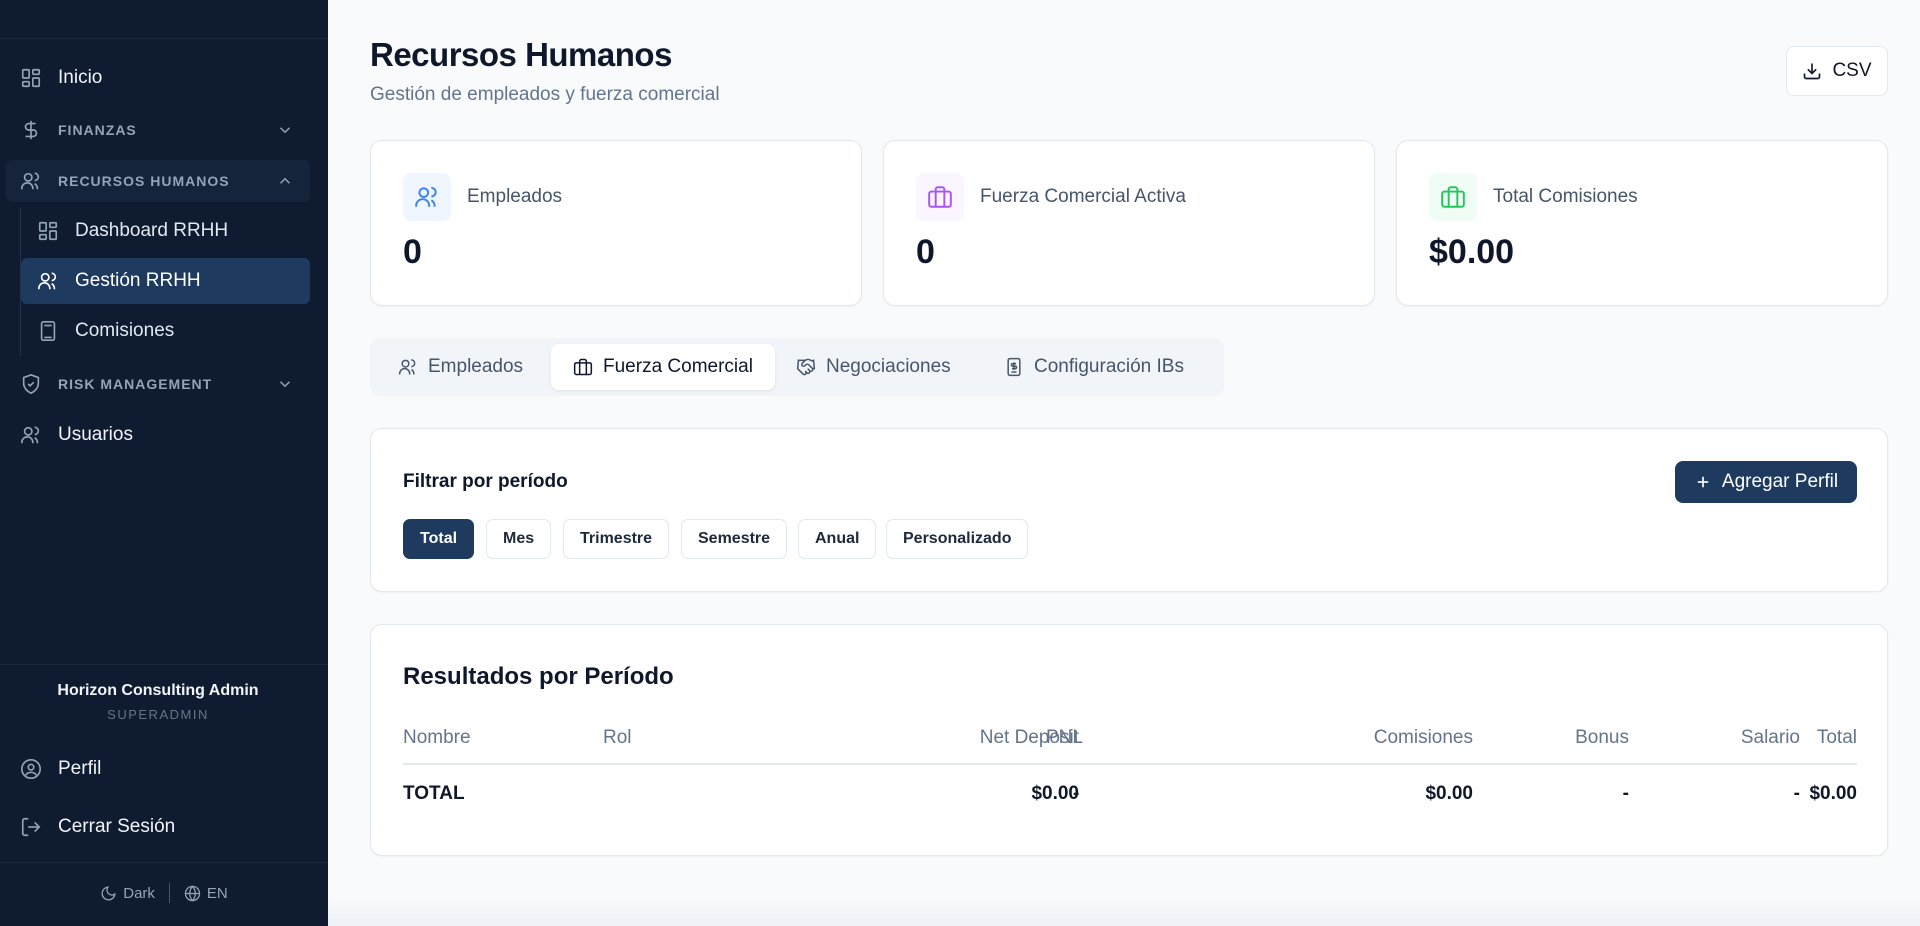 The width and height of the screenshot is (1920, 926). I want to click on sidebar-section-recursos-humanos: RECURSOS HUMANOS, so click(158, 181).